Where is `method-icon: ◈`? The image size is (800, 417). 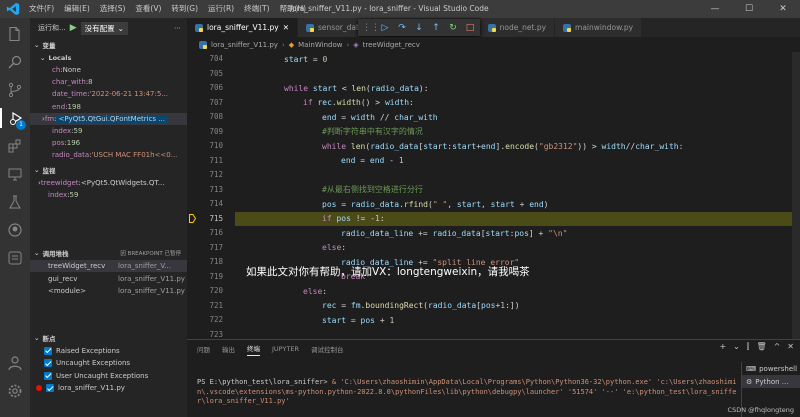
method-icon: ◈ is located at coordinates (356, 44).